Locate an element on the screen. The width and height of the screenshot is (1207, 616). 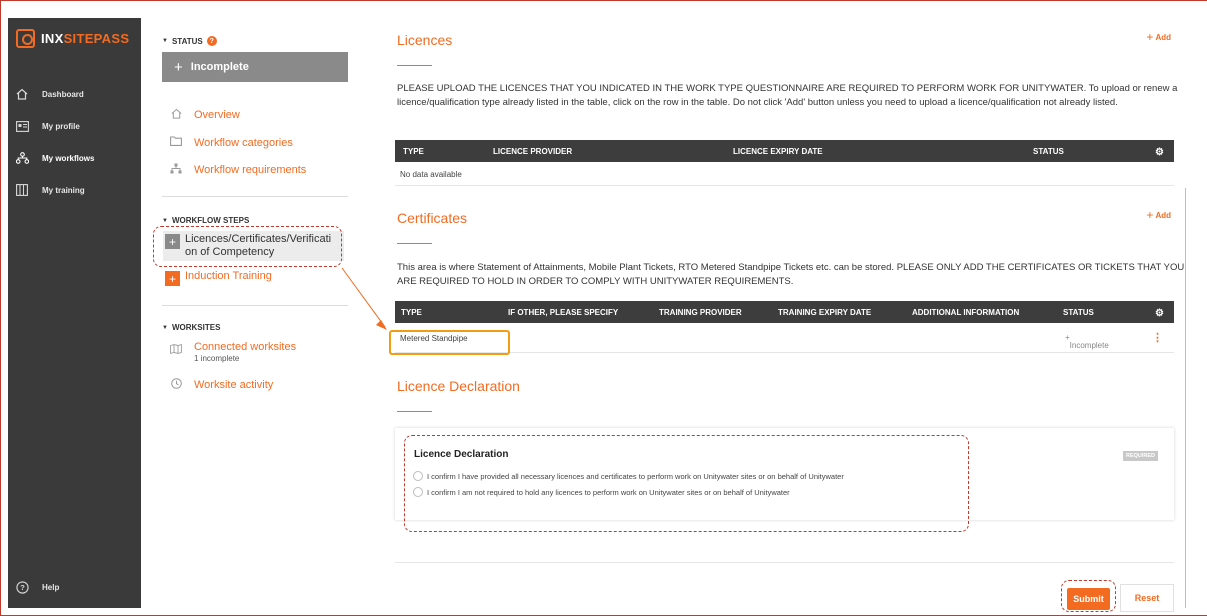
certificates-add-button: + Add is located at coordinates (1158, 215).